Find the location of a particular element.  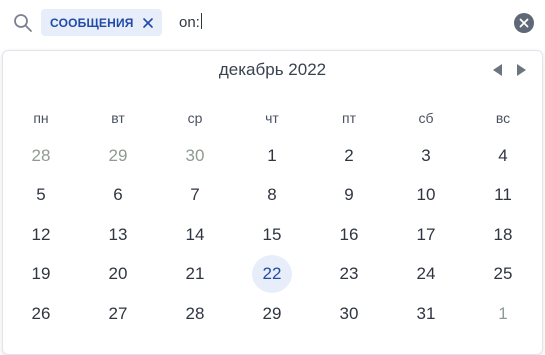

day-cell: 20 is located at coordinates (118, 274).